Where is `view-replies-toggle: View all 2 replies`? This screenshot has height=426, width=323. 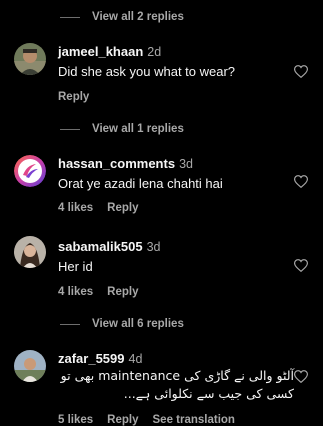 view-replies-toggle: View all 2 replies is located at coordinates (122, 17).